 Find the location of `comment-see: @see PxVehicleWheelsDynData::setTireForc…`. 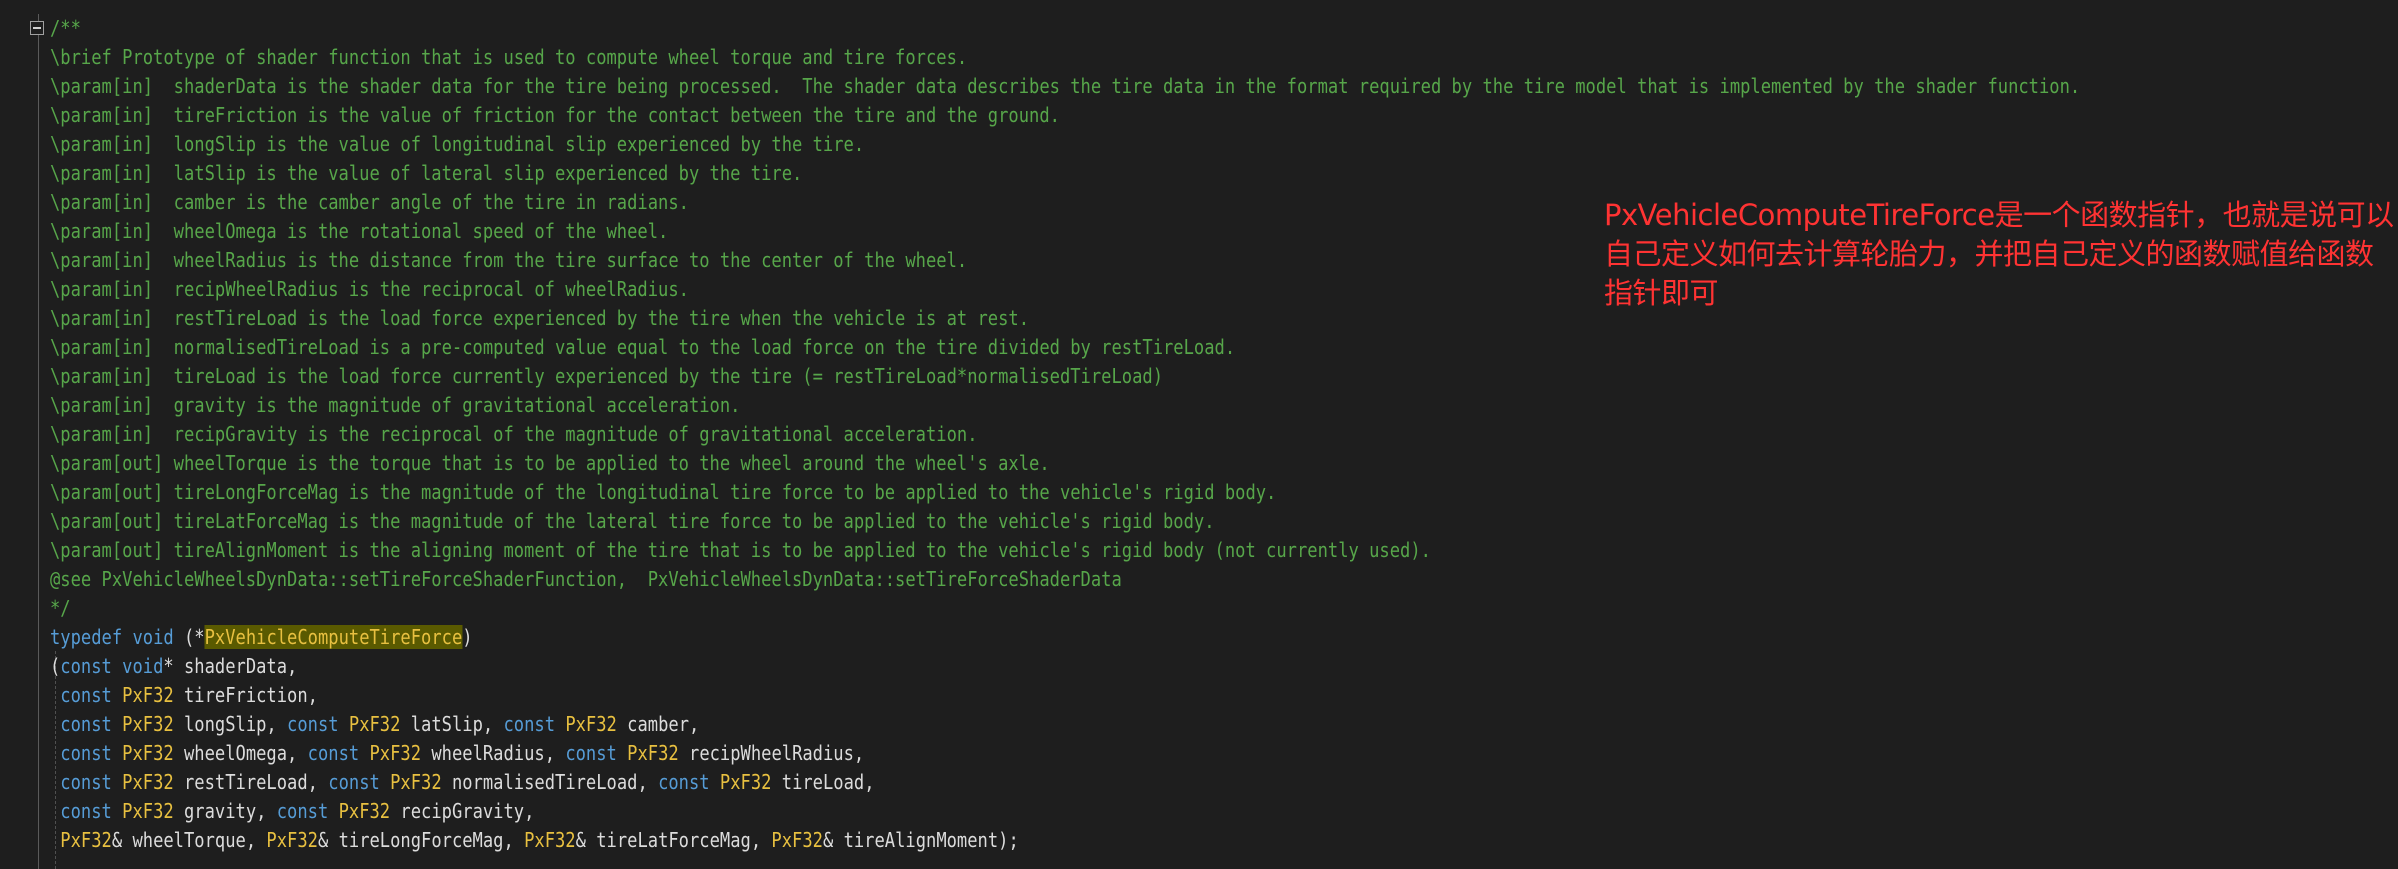

comment-see: @see PxVehicleWheelsDynData::setTireForc… is located at coordinates (586, 579).